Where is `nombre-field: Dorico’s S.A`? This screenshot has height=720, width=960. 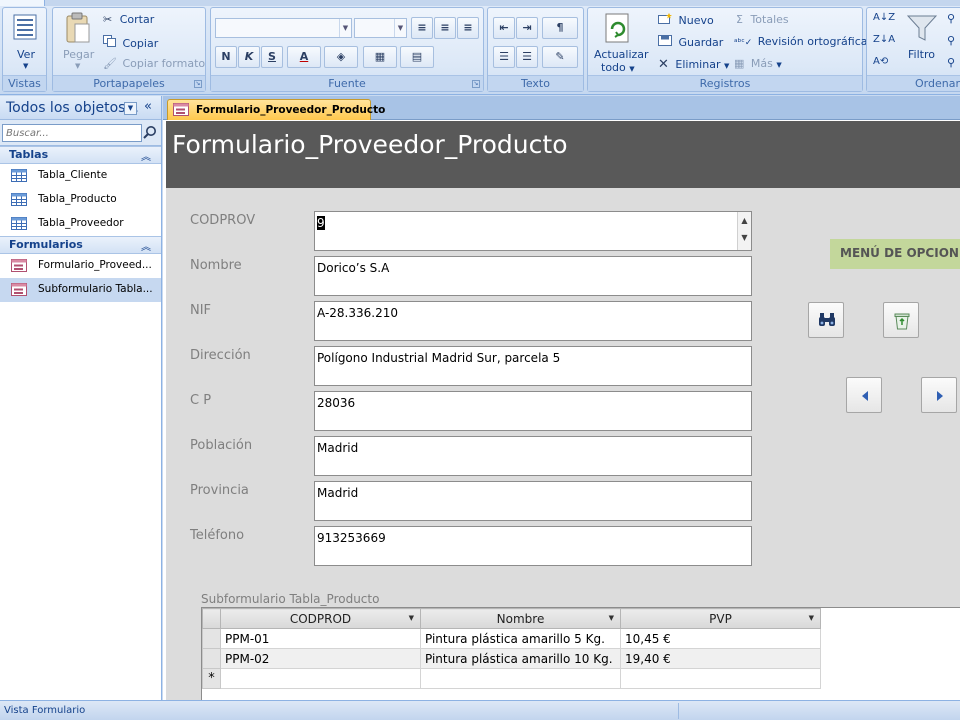
nombre-field: Dorico’s S.A is located at coordinates (533, 276).